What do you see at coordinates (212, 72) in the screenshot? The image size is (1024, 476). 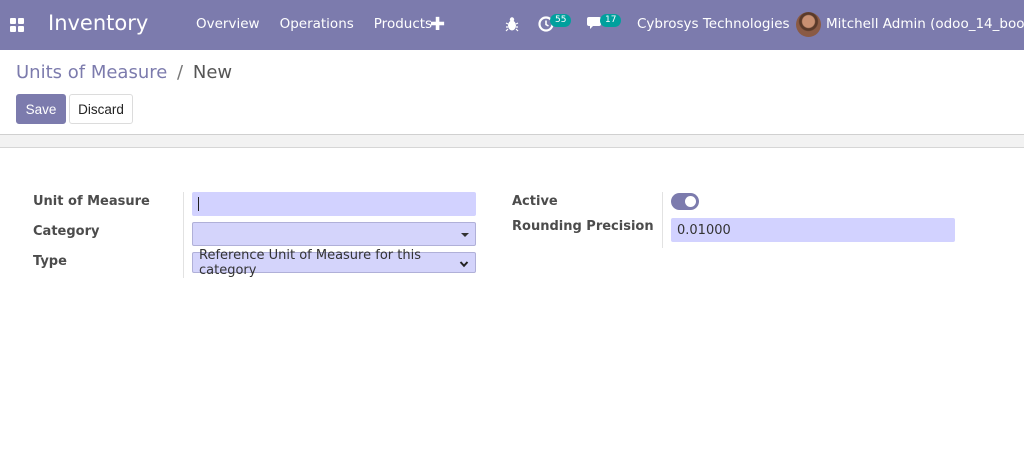 I see `breadcrumb-current: New` at bounding box center [212, 72].